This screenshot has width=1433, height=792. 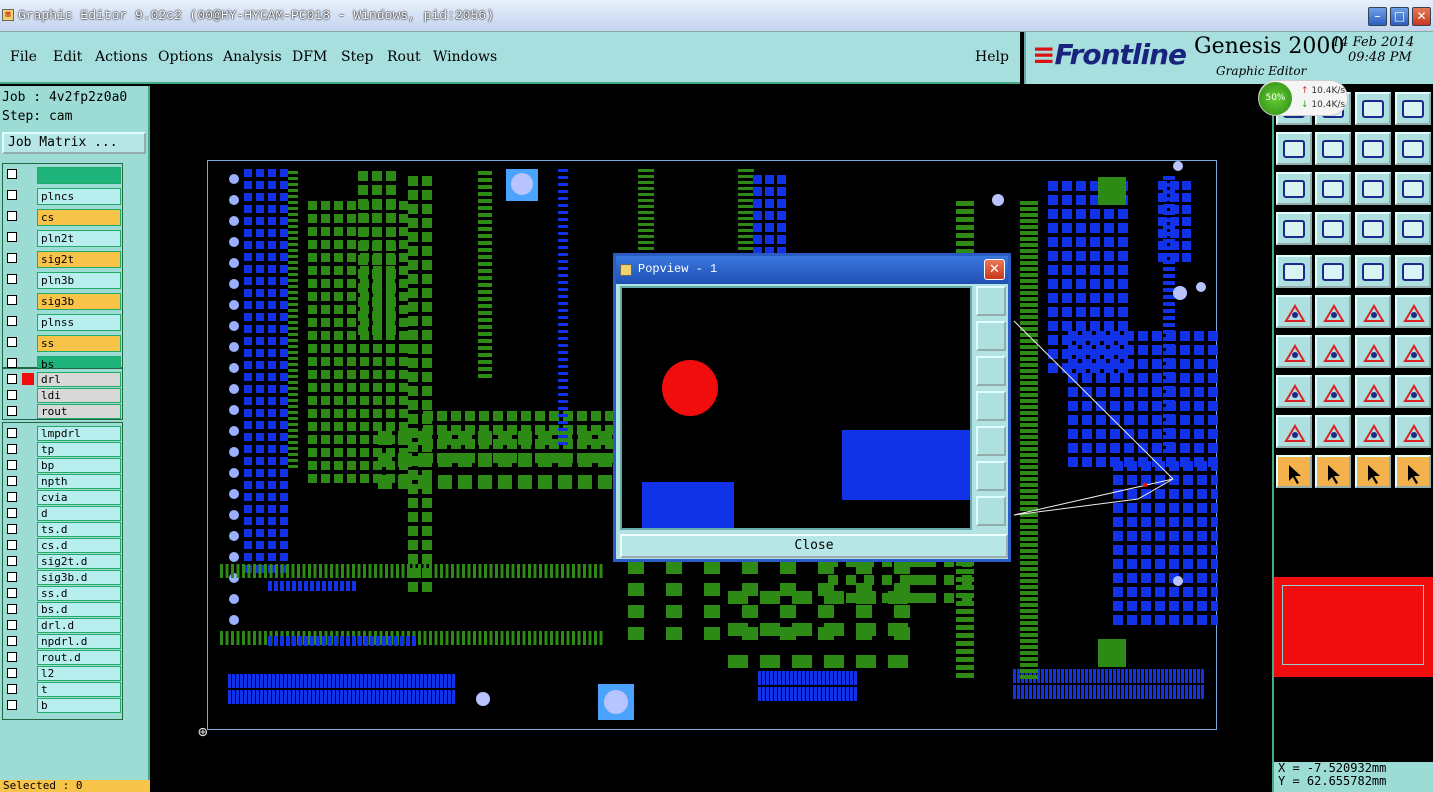 I want to click on menu-edit: Edit, so click(x=67, y=57).